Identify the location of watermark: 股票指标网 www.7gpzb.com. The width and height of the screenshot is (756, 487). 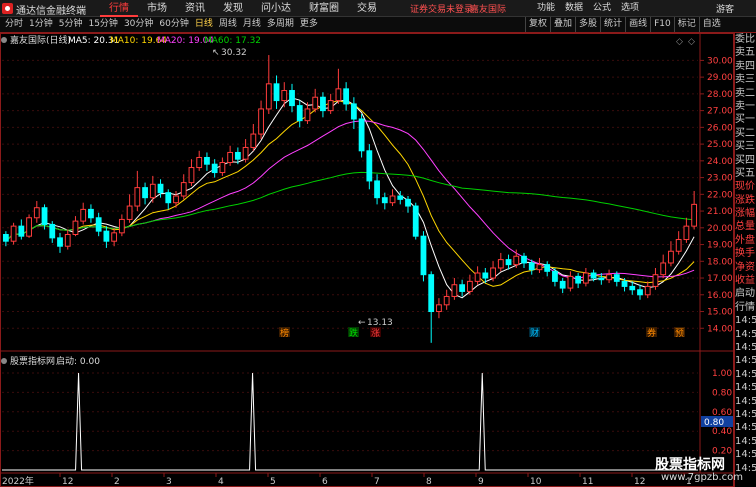
(699, 470).